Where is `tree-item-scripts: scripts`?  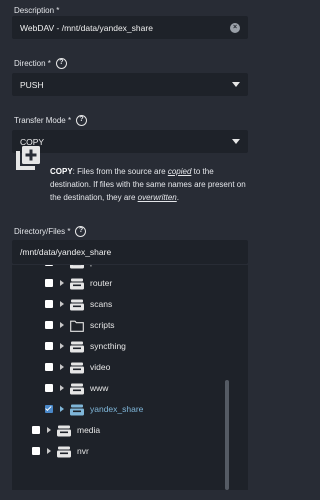
tree-item-scripts: scripts is located at coordinates (80, 325).